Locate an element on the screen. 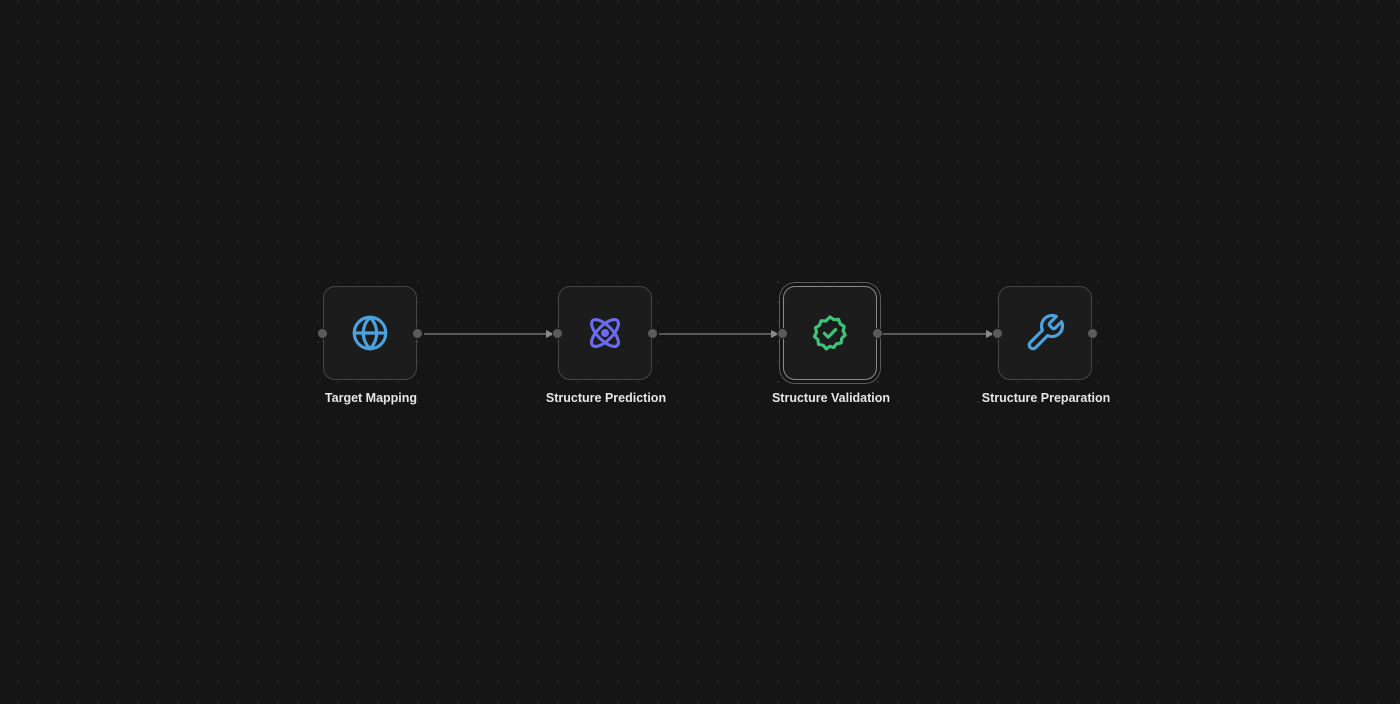 The width and height of the screenshot is (1400, 704). node-label: Target Mapping is located at coordinates (371, 398).